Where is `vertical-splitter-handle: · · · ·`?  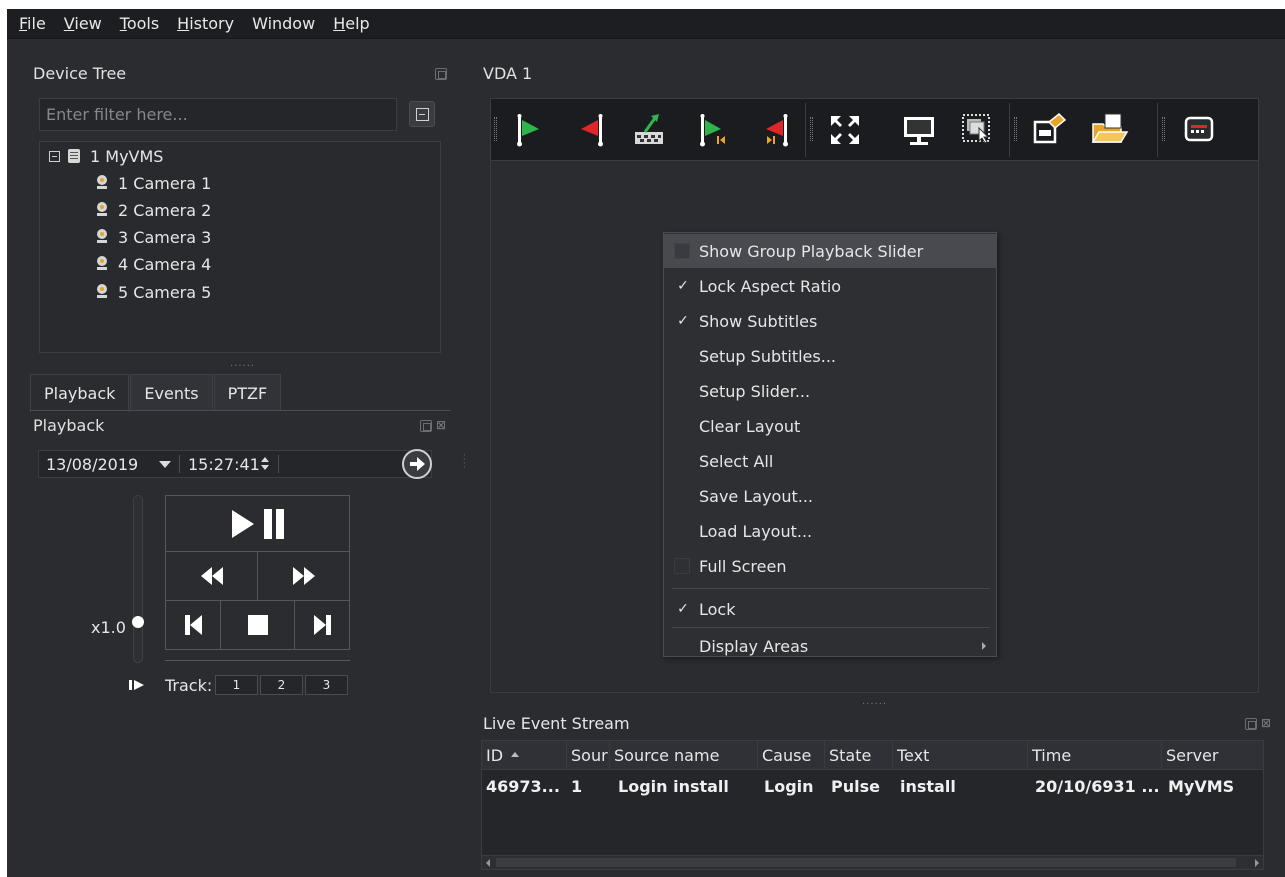
vertical-splitter-handle: · · · · is located at coordinates (464, 462).